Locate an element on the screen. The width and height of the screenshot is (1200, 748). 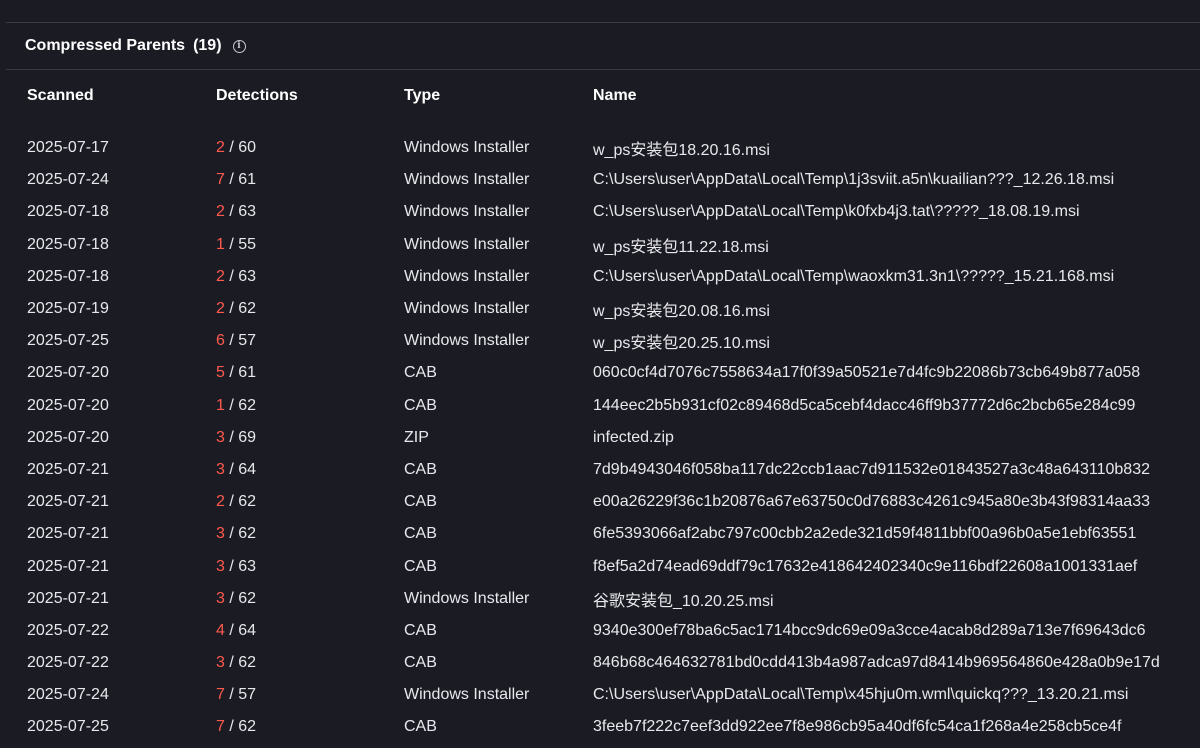
detections-cell: 6 / 57 is located at coordinates (310, 341).